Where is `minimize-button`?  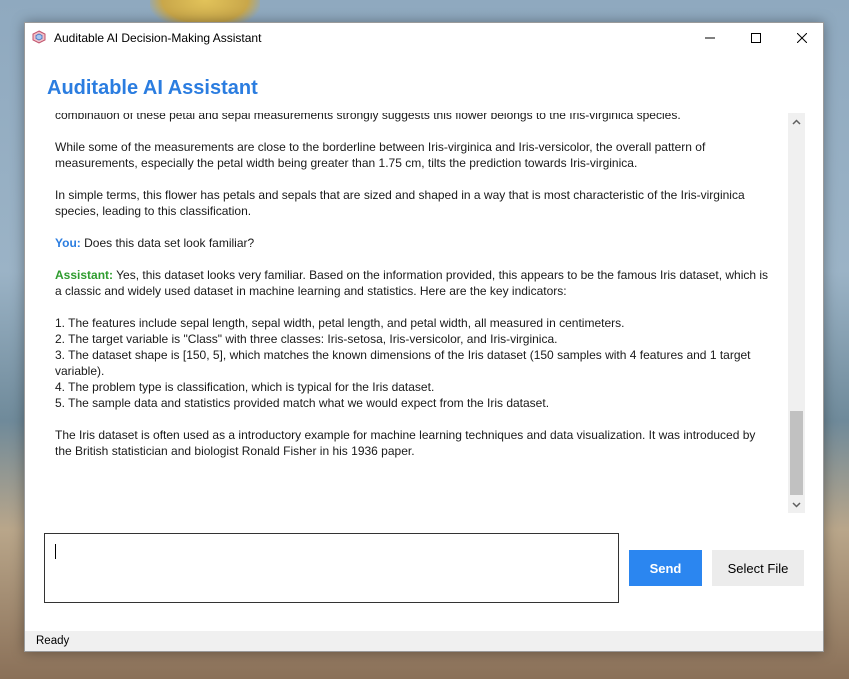 minimize-button is located at coordinates (710, 38).